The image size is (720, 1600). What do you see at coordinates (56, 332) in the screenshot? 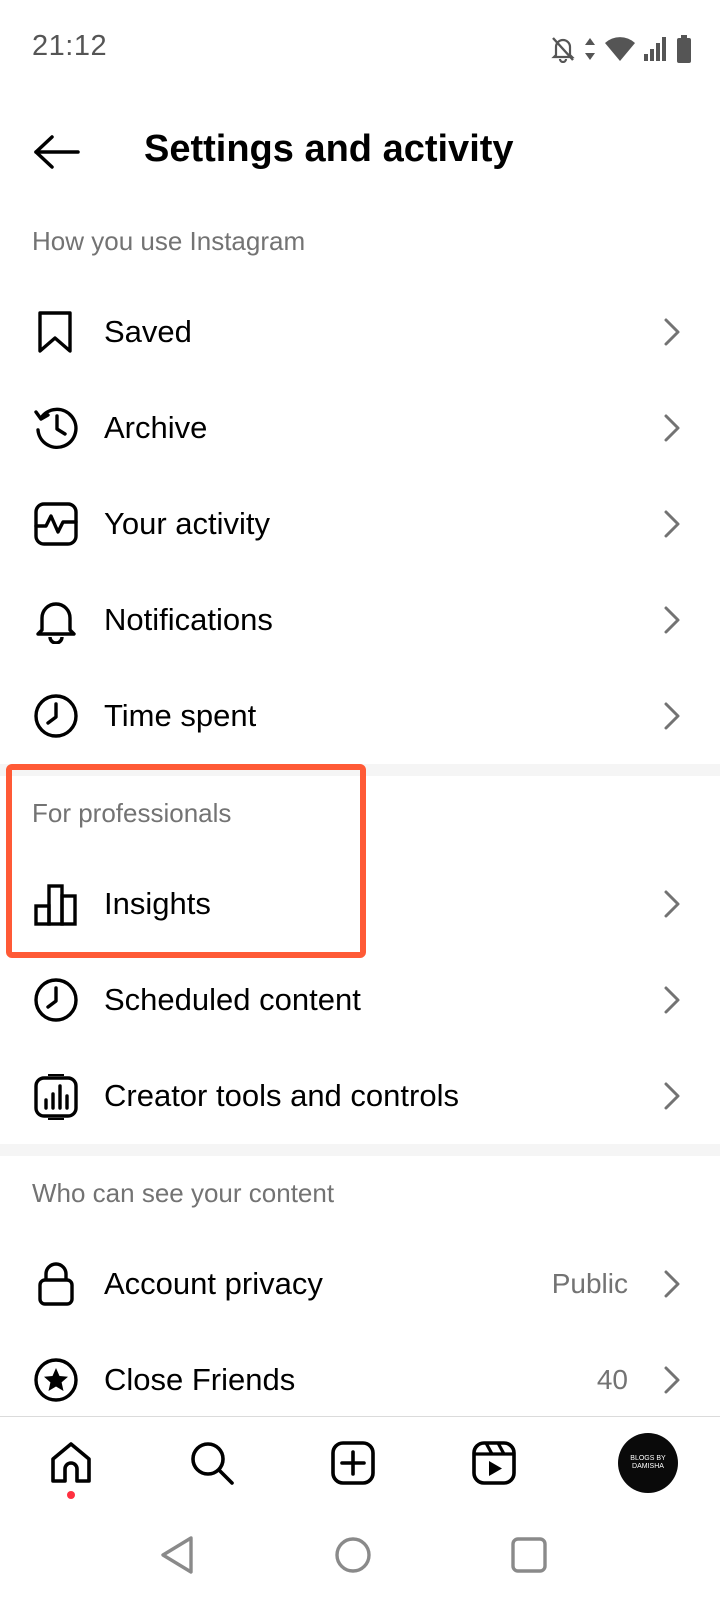
I see `bookmark-icon` at bounding box center [56, 332].